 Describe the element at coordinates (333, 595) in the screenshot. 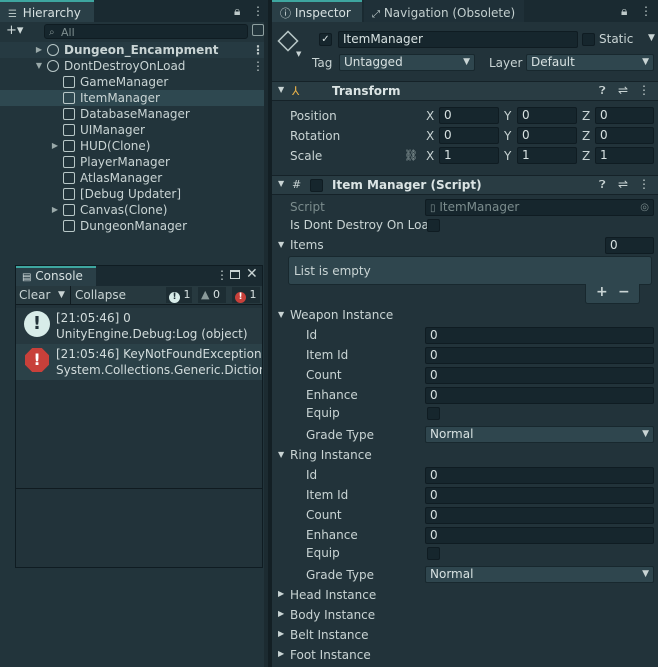

I see `collapsed-section-title: Head Instance` at that location.